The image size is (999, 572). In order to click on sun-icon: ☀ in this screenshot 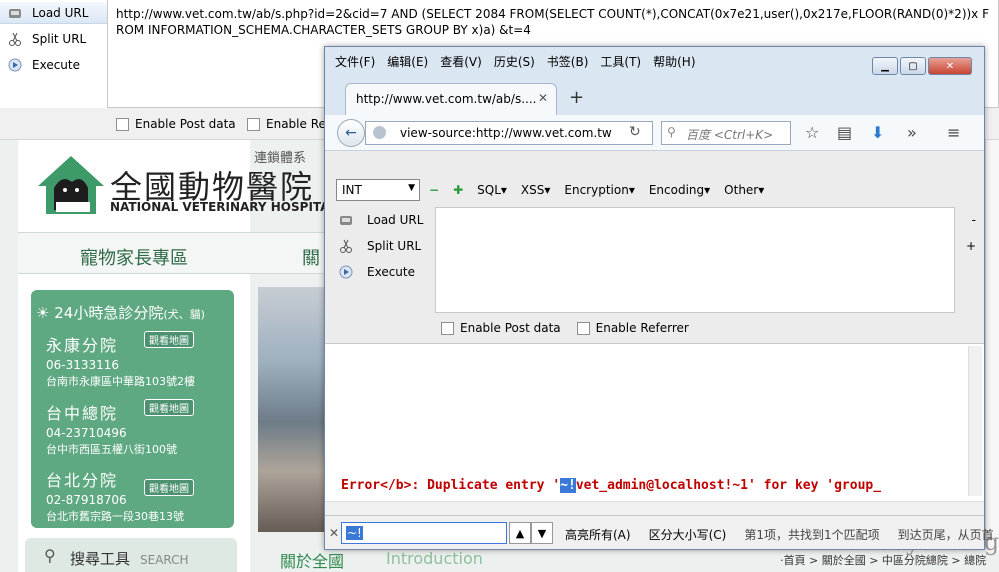, I will do `click(43, 313)`.